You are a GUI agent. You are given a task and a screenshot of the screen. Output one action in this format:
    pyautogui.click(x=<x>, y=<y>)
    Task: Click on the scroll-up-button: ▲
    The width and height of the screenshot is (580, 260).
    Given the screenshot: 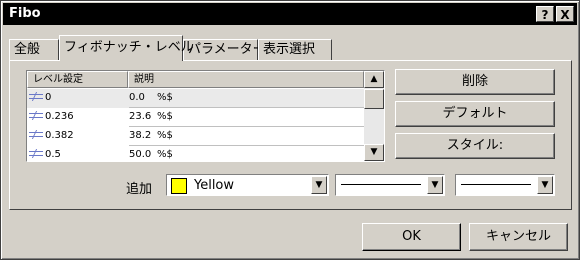 What is the action you would take?
    pyautogui.click(x=374, y=79)
    